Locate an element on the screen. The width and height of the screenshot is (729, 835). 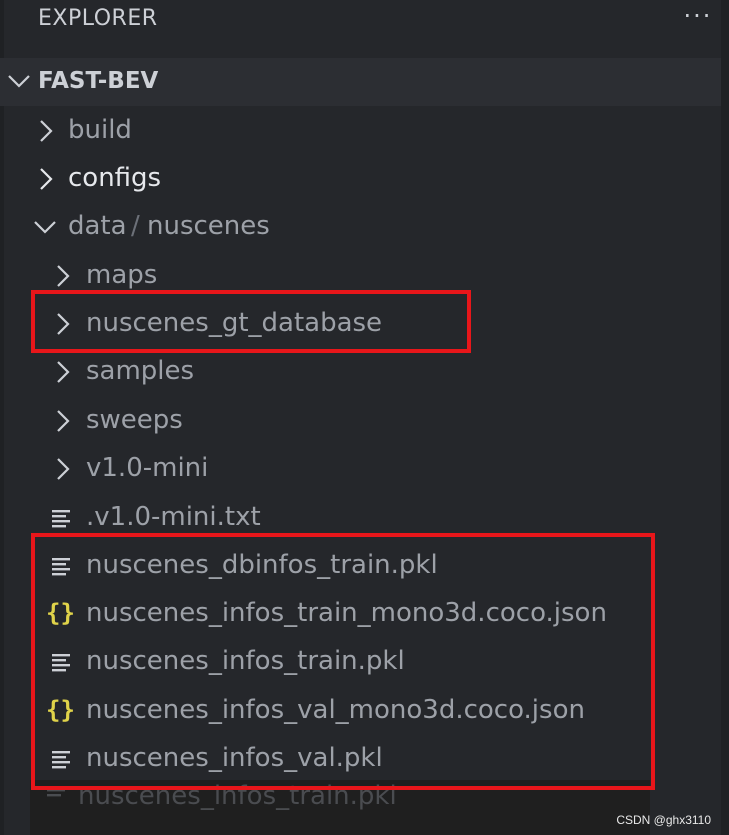
explorer-header: EXPLORER ··· is located at coordinates (360, 22).